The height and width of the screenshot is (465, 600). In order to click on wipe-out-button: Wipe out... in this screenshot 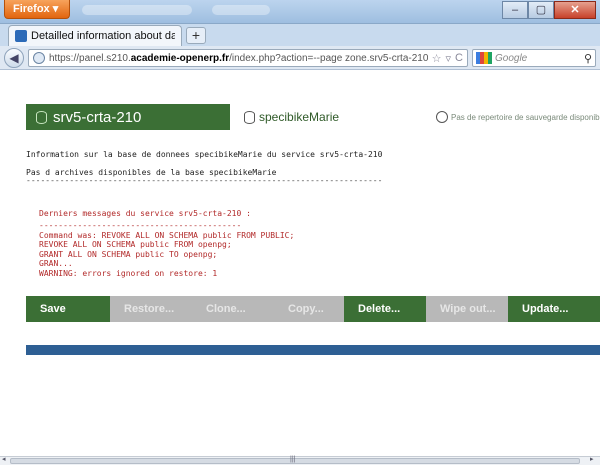, I will do `click(467, 309)`.